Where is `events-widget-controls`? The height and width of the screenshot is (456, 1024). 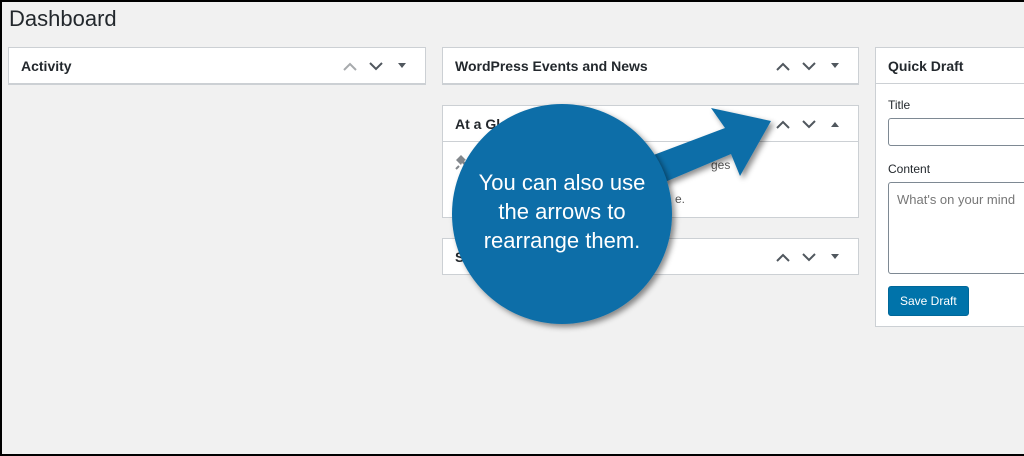
events-widget-controls is located at coordinates (809, 66).